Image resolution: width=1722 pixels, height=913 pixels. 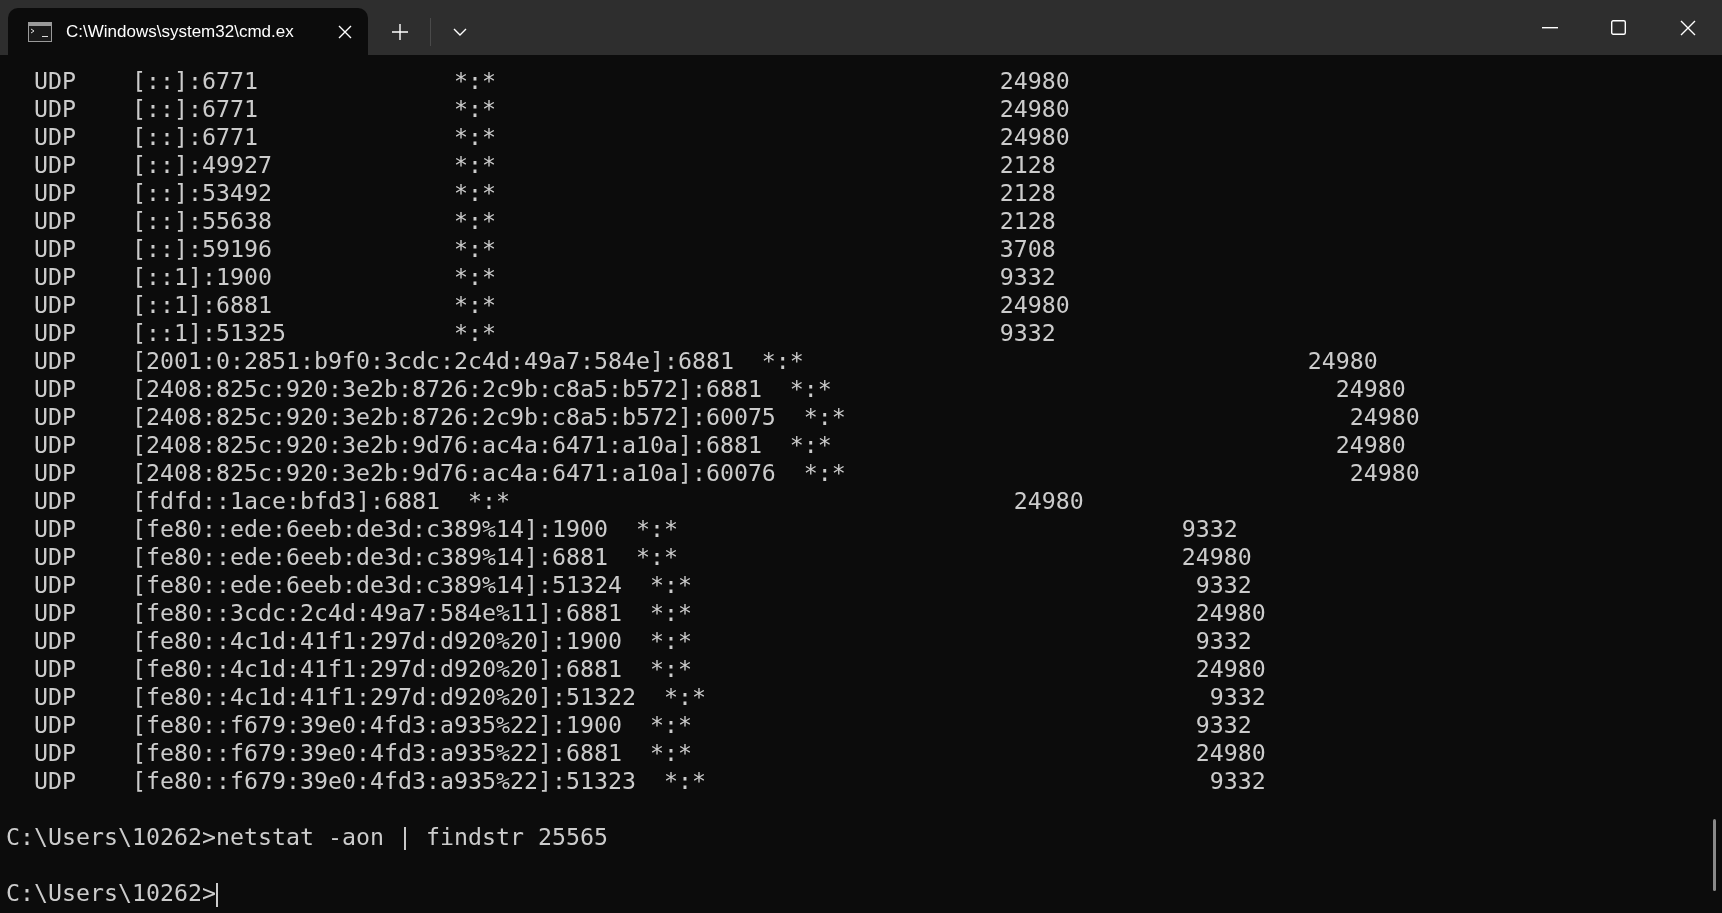 What do you see at coordinates (642, 584) in the screenshot?
I see `output-line: UDP [fe80::ede:6eeb:de3d:c389%14]:51324 *:* 9332` at bounding box center [642, 584].